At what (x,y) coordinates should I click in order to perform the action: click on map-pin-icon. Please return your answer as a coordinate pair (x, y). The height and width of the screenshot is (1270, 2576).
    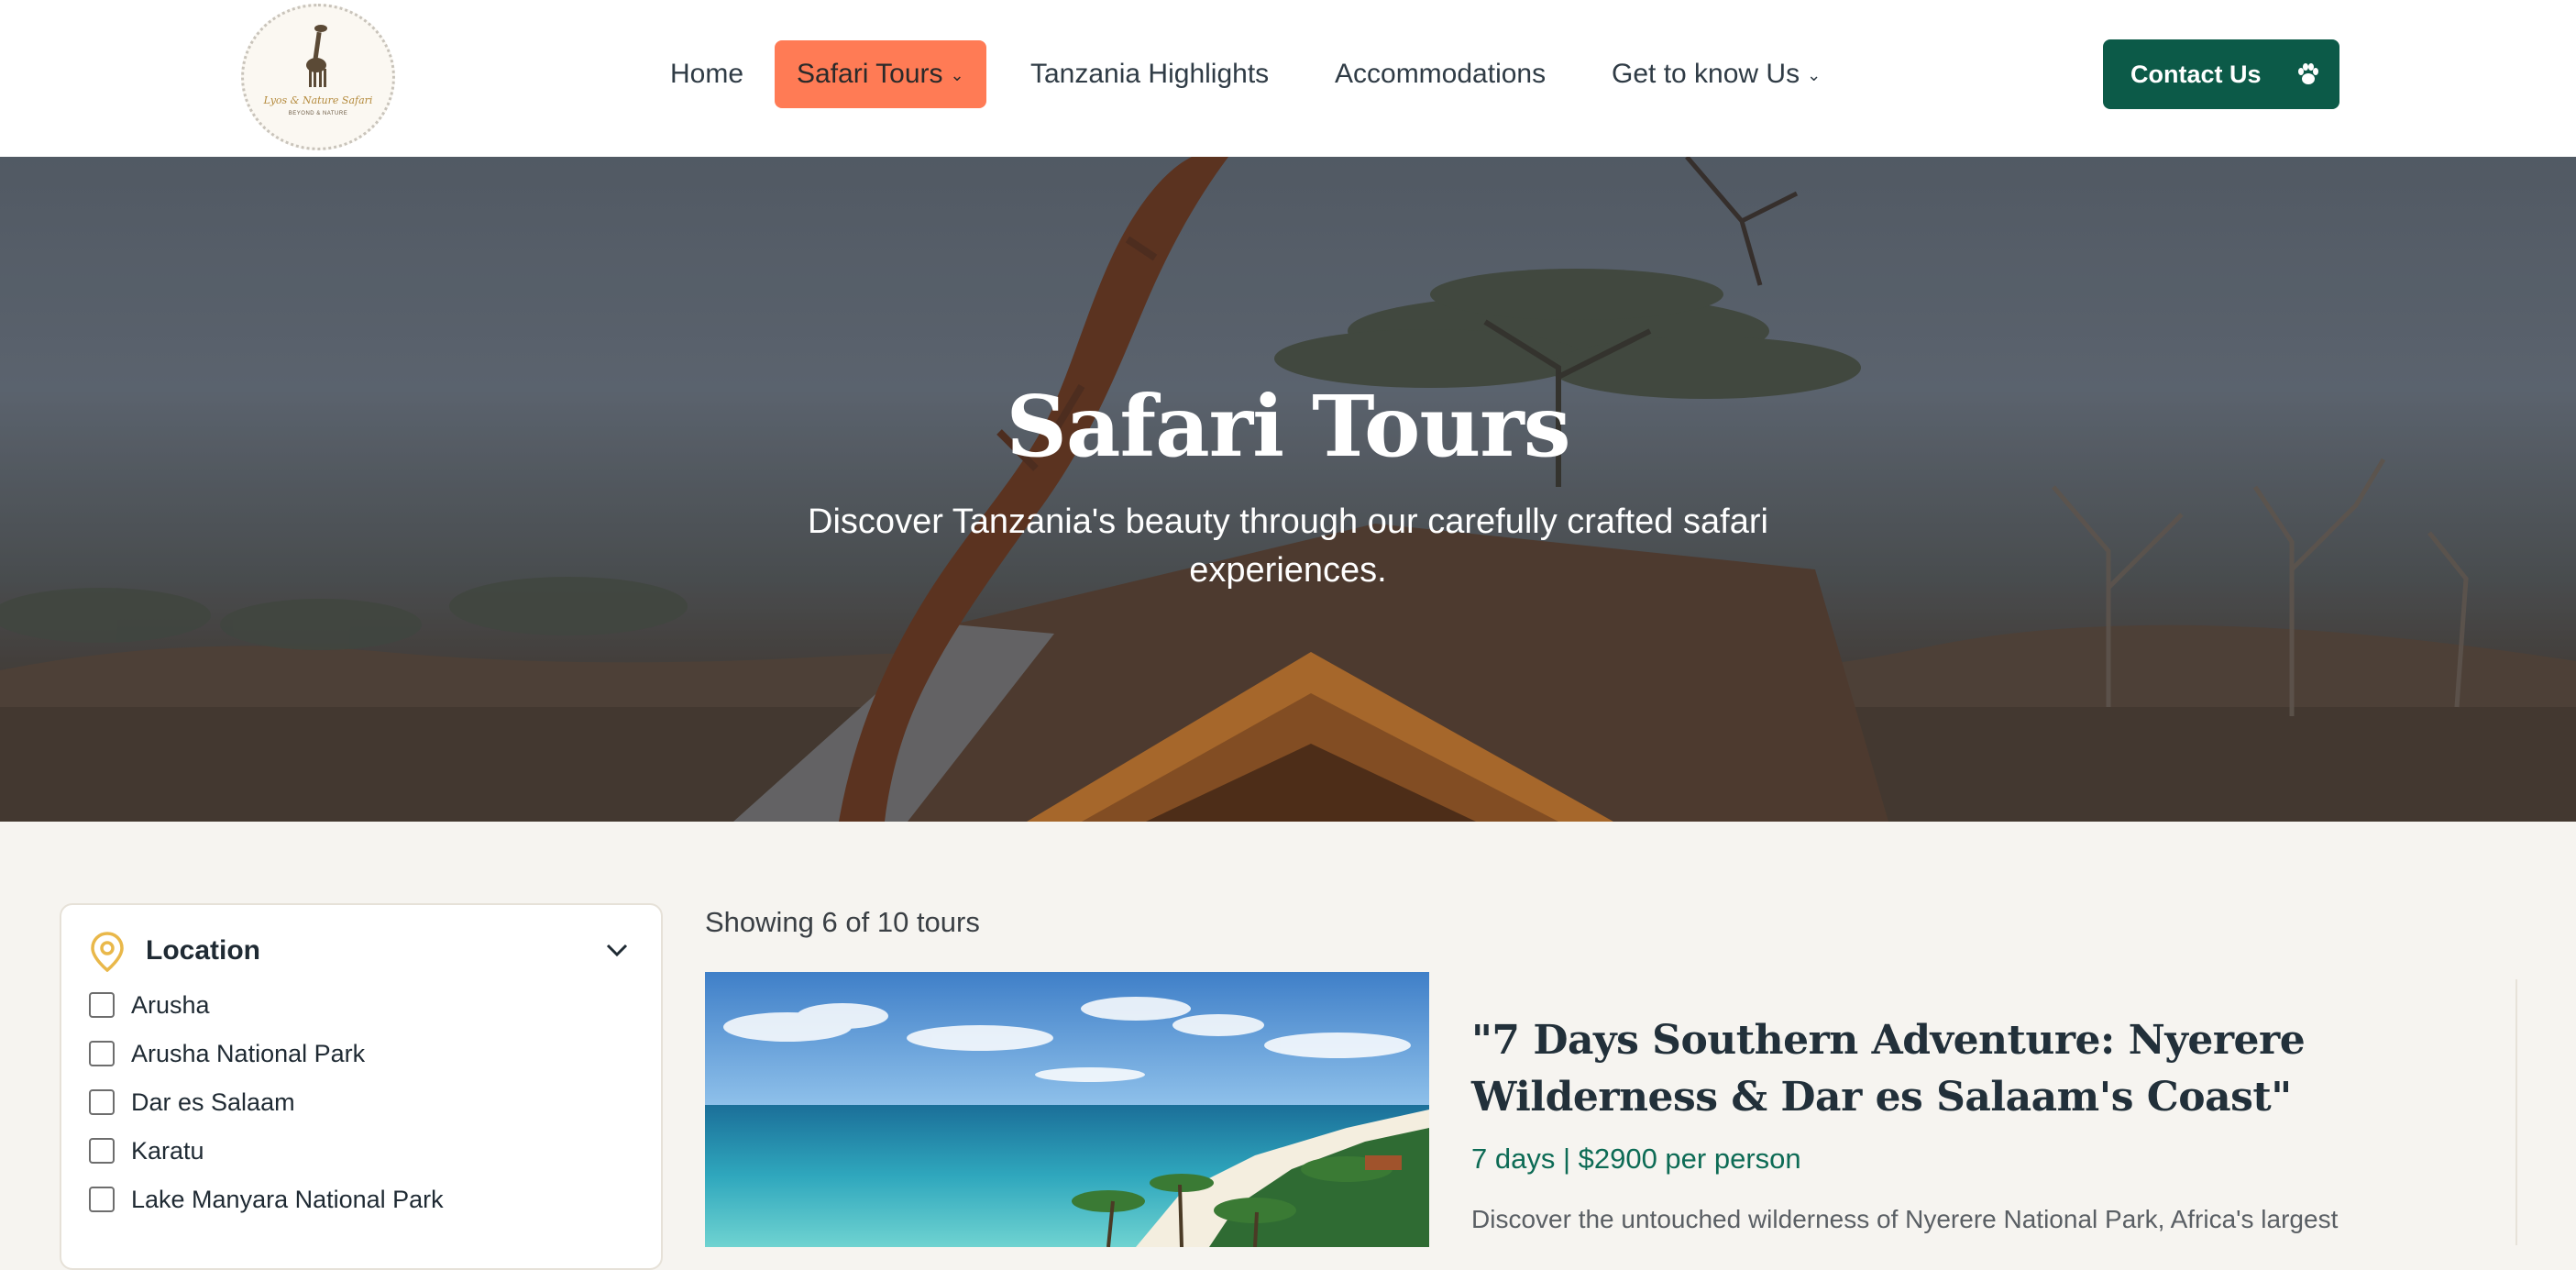
    Looking at the image, I should click on (108, 952).